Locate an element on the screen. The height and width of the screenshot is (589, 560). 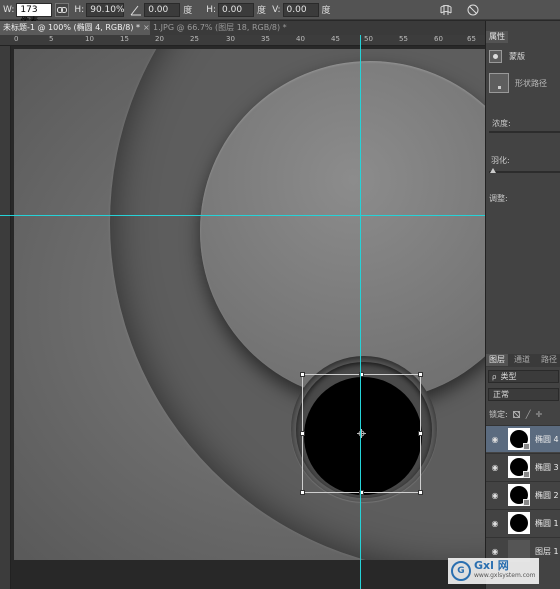
watermark-logo: G Gxl 网 www.gxlsystem.com is located at coordinates (493, 571).